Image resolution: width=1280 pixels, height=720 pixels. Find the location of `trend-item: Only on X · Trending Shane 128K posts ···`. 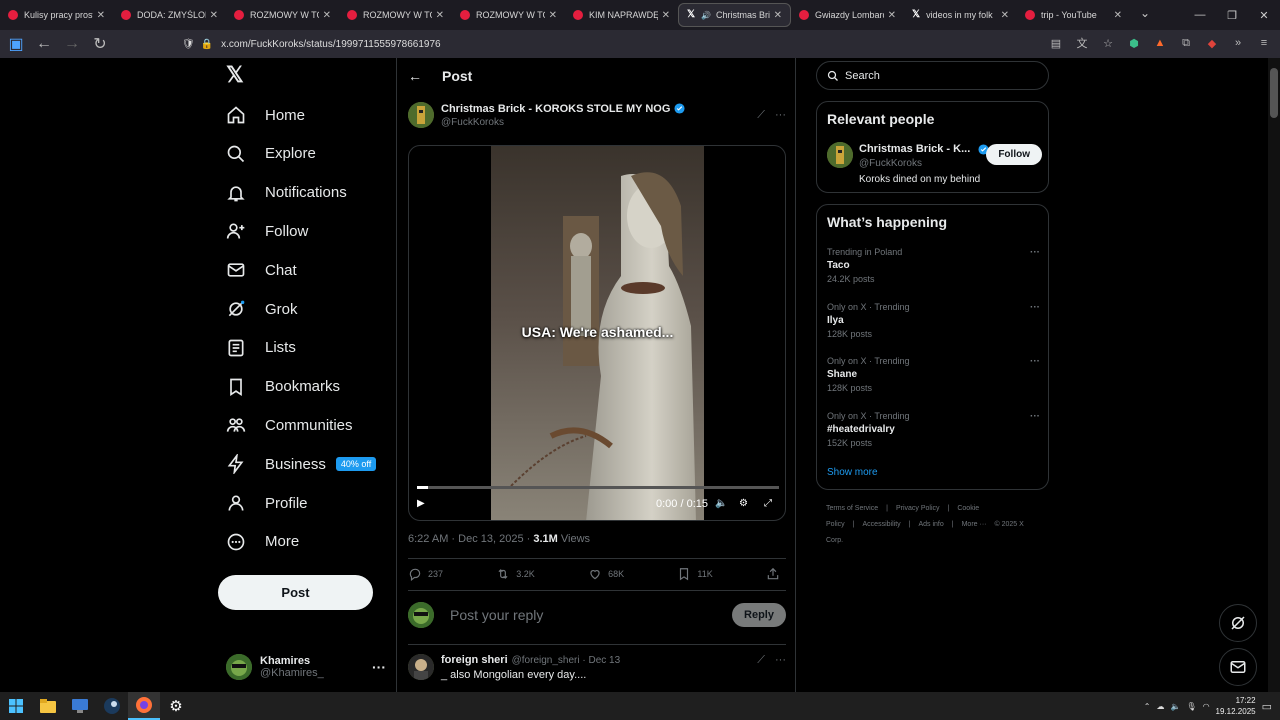

trend-item: Only on X · Trending Shane 128K posts ··· is located at coordinates (933, 378).